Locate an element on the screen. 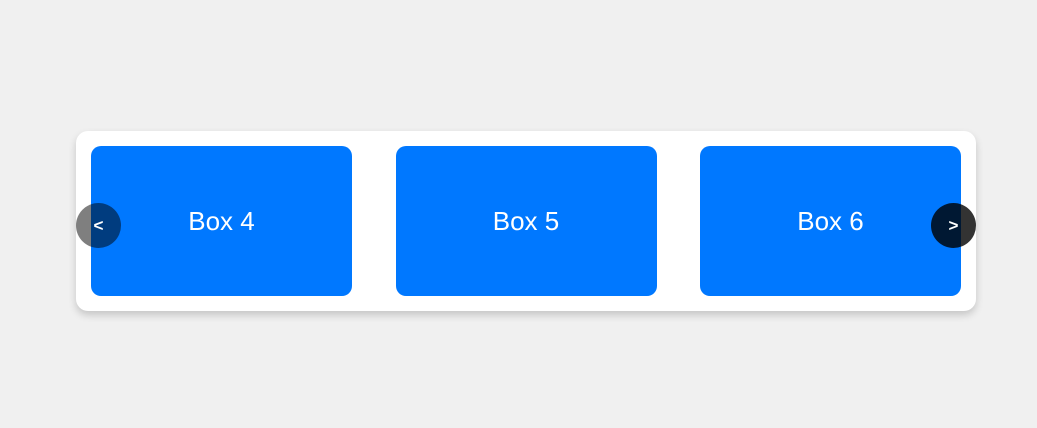  carousel-box: Box 6 is located at coordinates (830, 221).